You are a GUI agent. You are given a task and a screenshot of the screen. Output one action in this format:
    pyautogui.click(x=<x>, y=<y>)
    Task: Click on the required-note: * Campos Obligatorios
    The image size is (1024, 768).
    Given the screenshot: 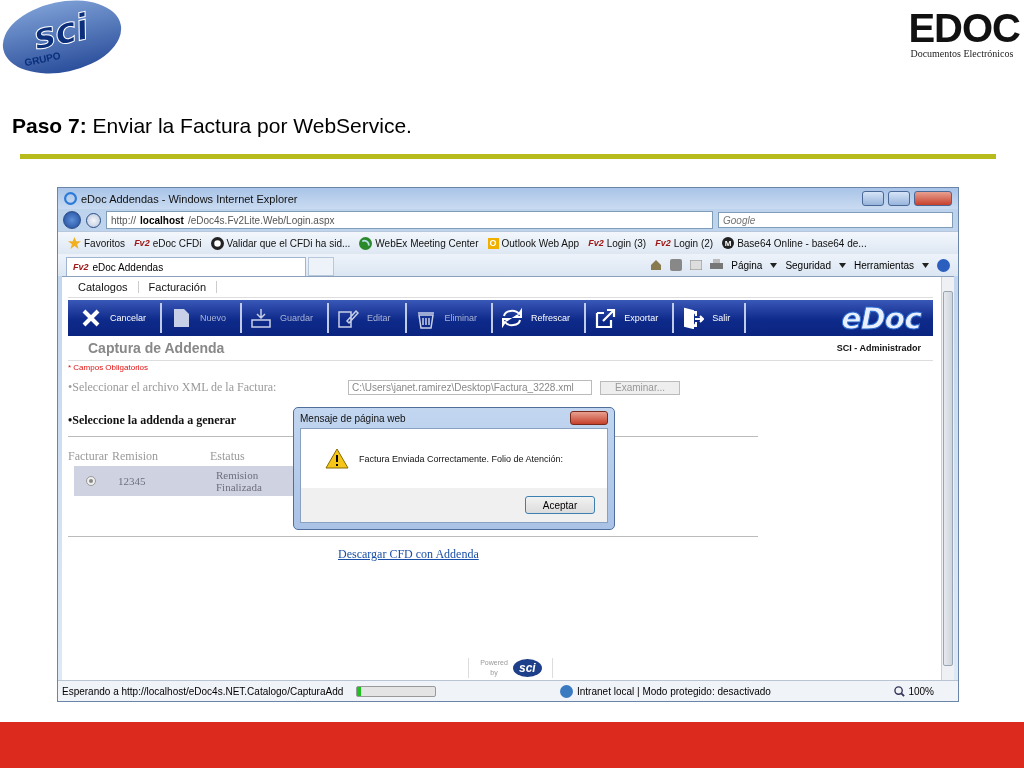 What is the action you would take?
    pyautogui.click(x=109, y=367)
    